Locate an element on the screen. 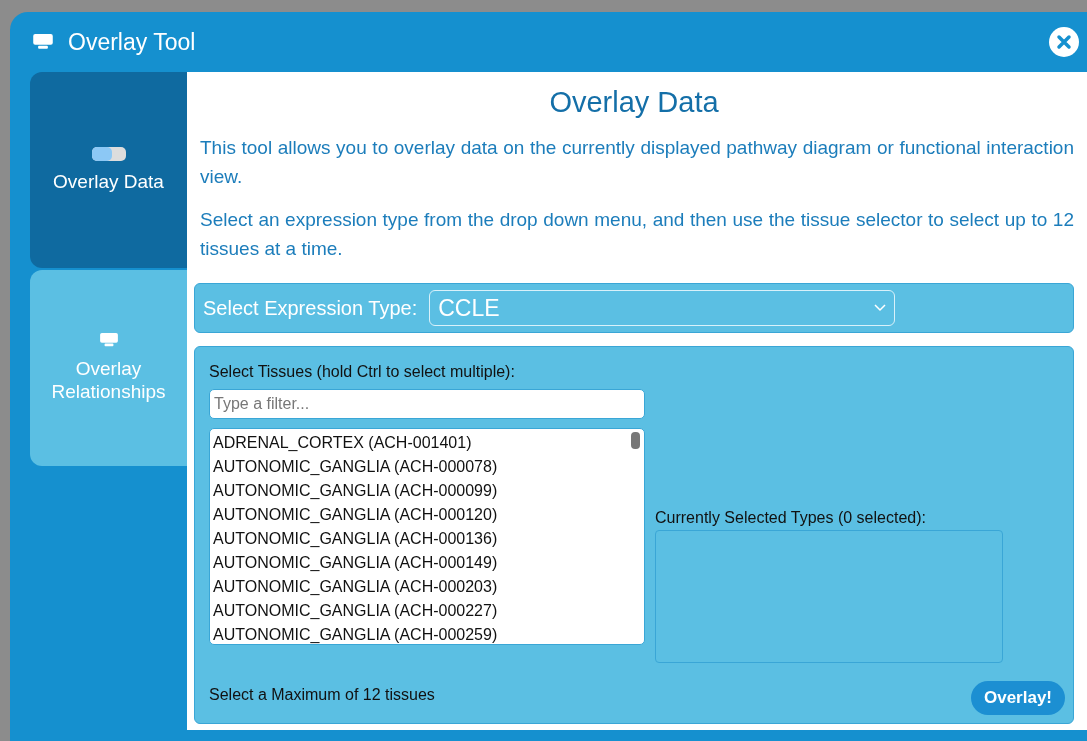  close-button is located at coordinates (1064, 42).